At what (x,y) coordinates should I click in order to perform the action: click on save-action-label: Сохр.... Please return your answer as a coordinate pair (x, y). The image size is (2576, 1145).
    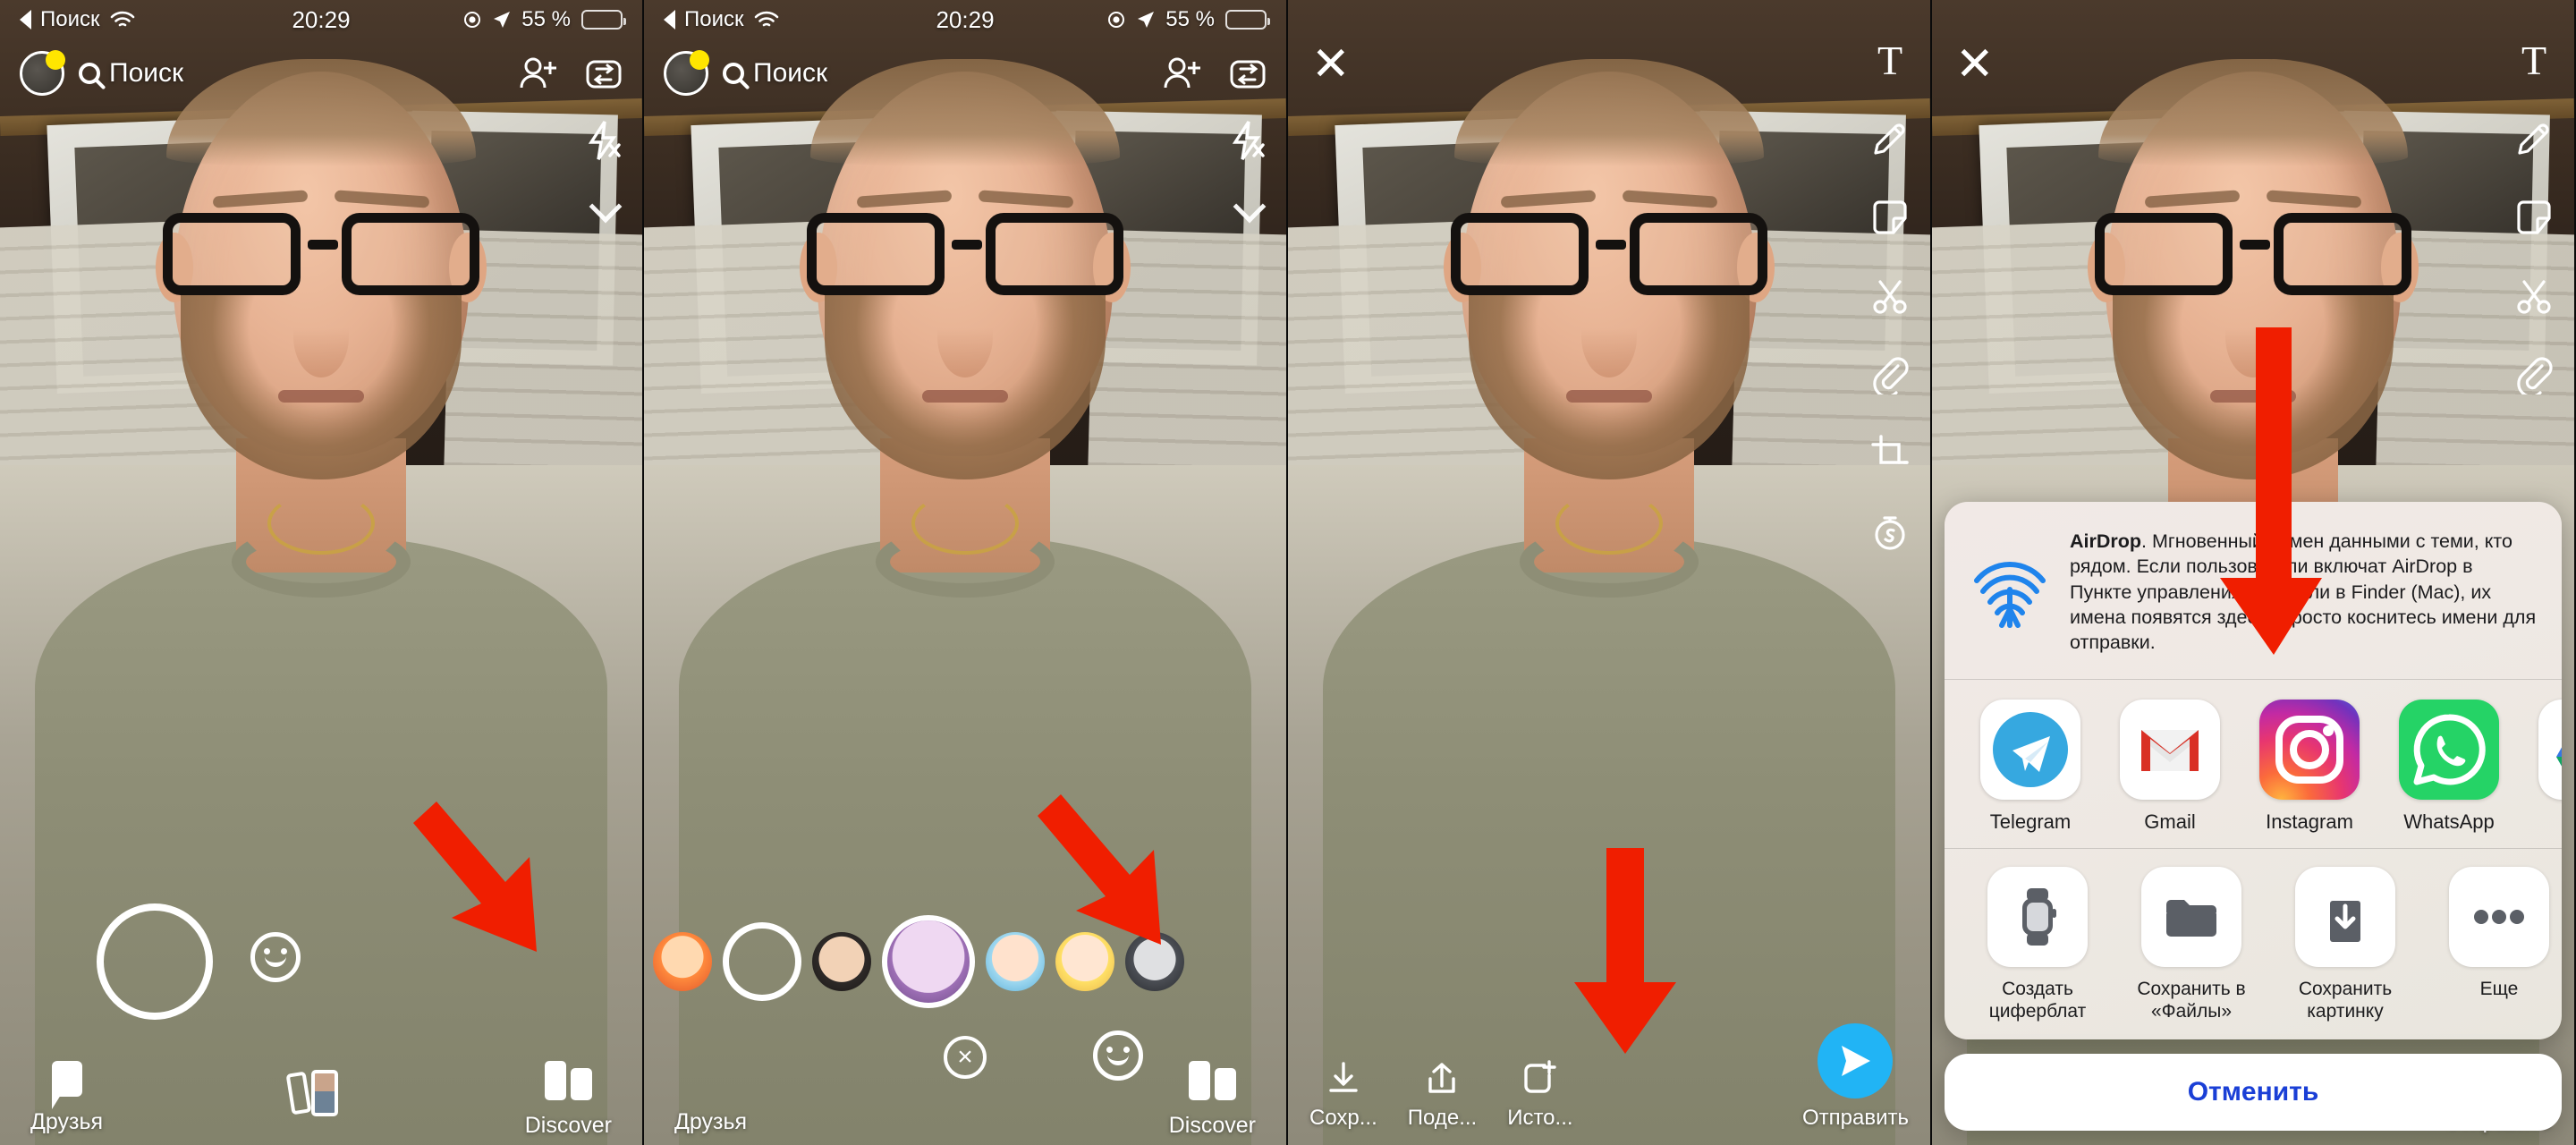
    Looking at the image, I should click on (1343, 1118).